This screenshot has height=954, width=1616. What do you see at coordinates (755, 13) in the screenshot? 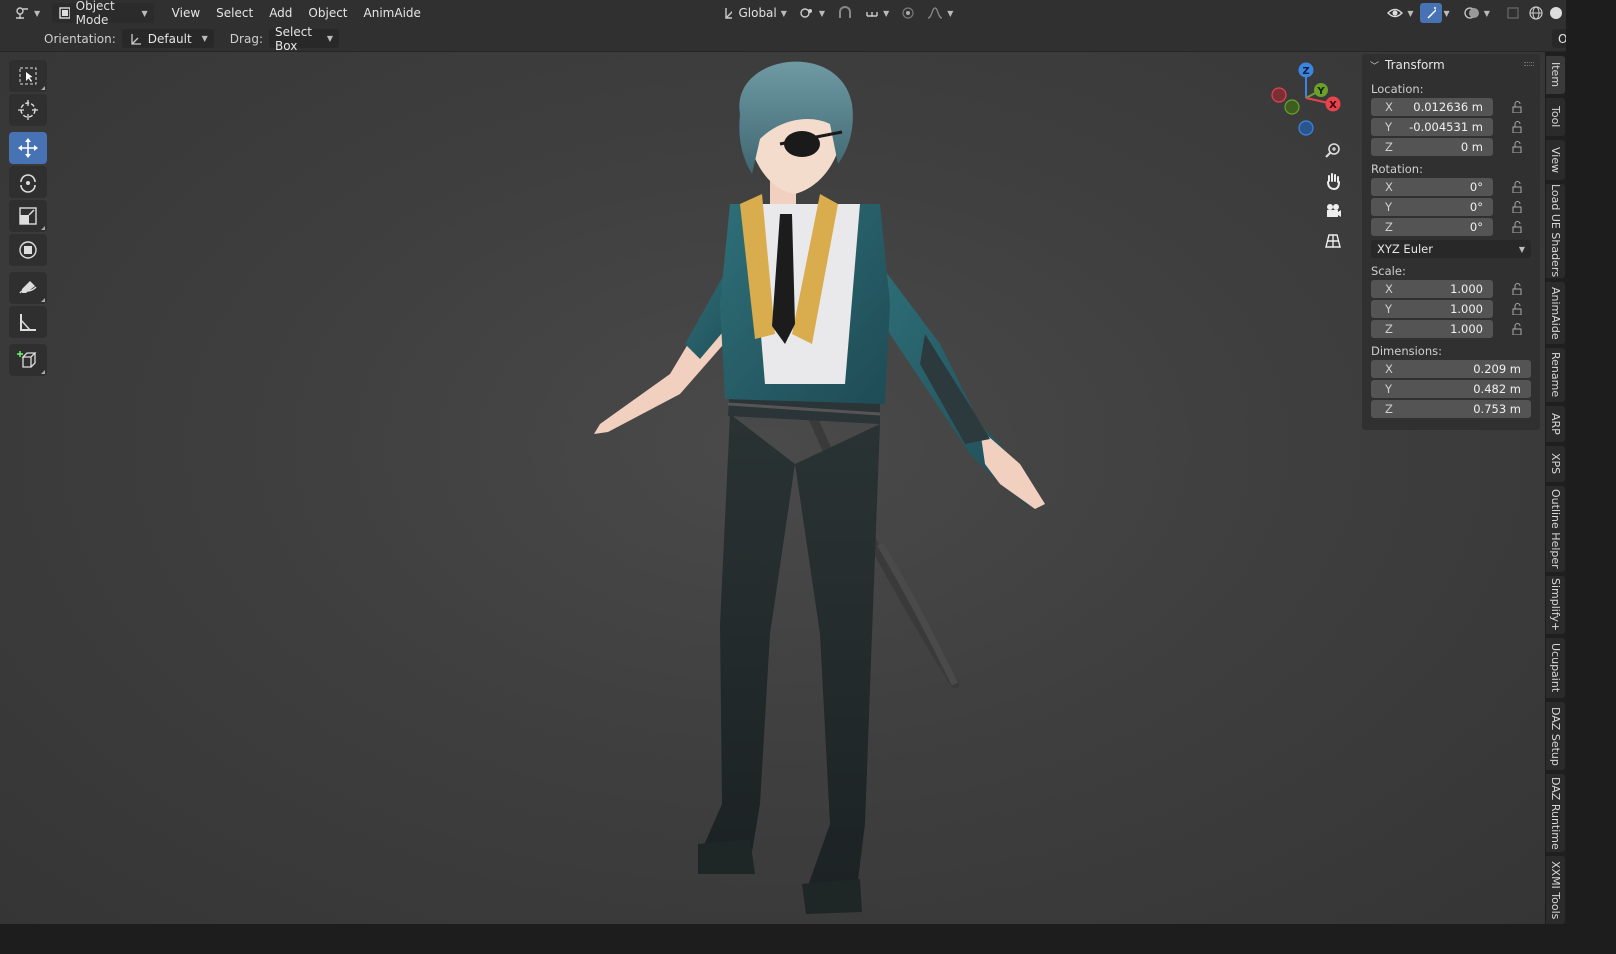
I see `transform-orientation-dropdown: Global ▼` at bounding box center [755, 13].